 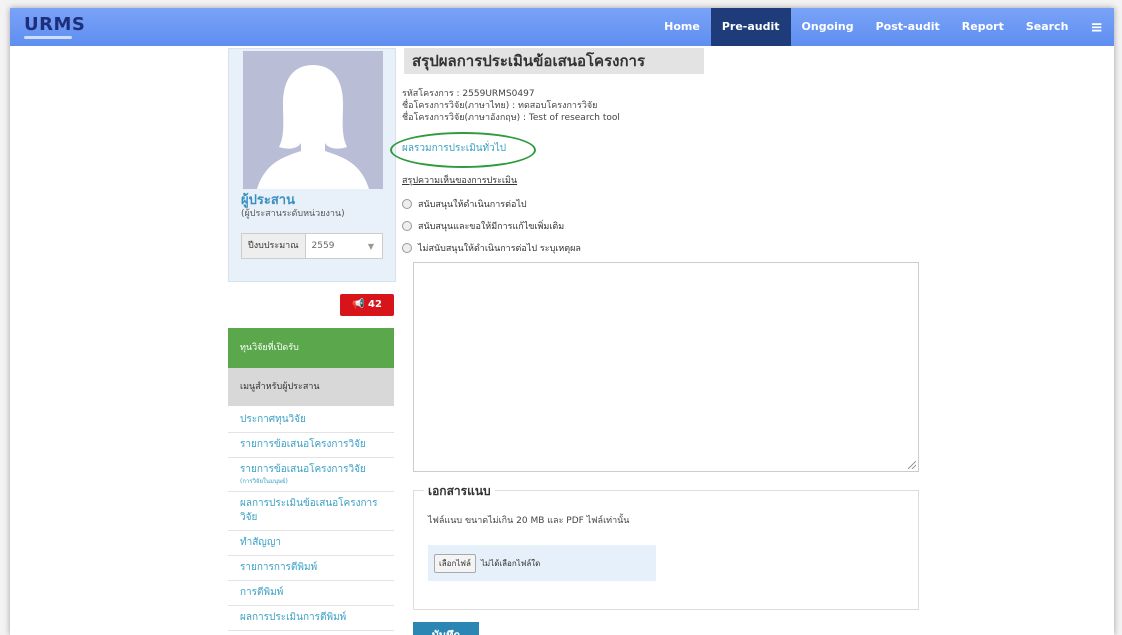 I want to click on sidebar-link-sublabel: (การวิจัยในมนุษย์), so click(x=264, y=481).